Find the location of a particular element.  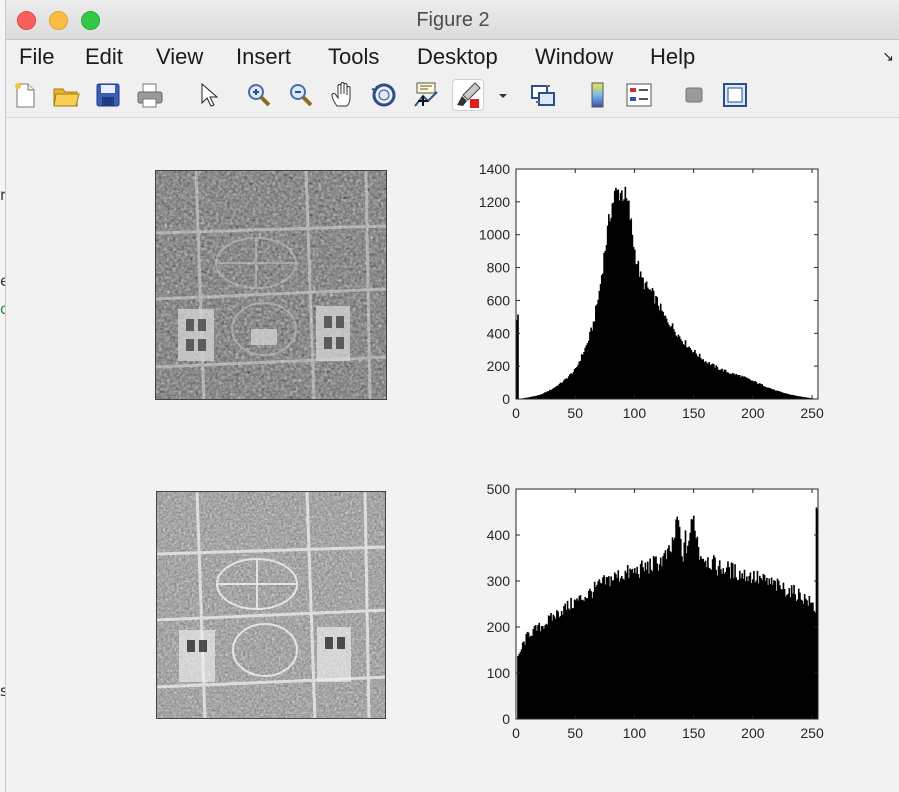

y-tick-label: 100 is located at coordinates (499, 673).